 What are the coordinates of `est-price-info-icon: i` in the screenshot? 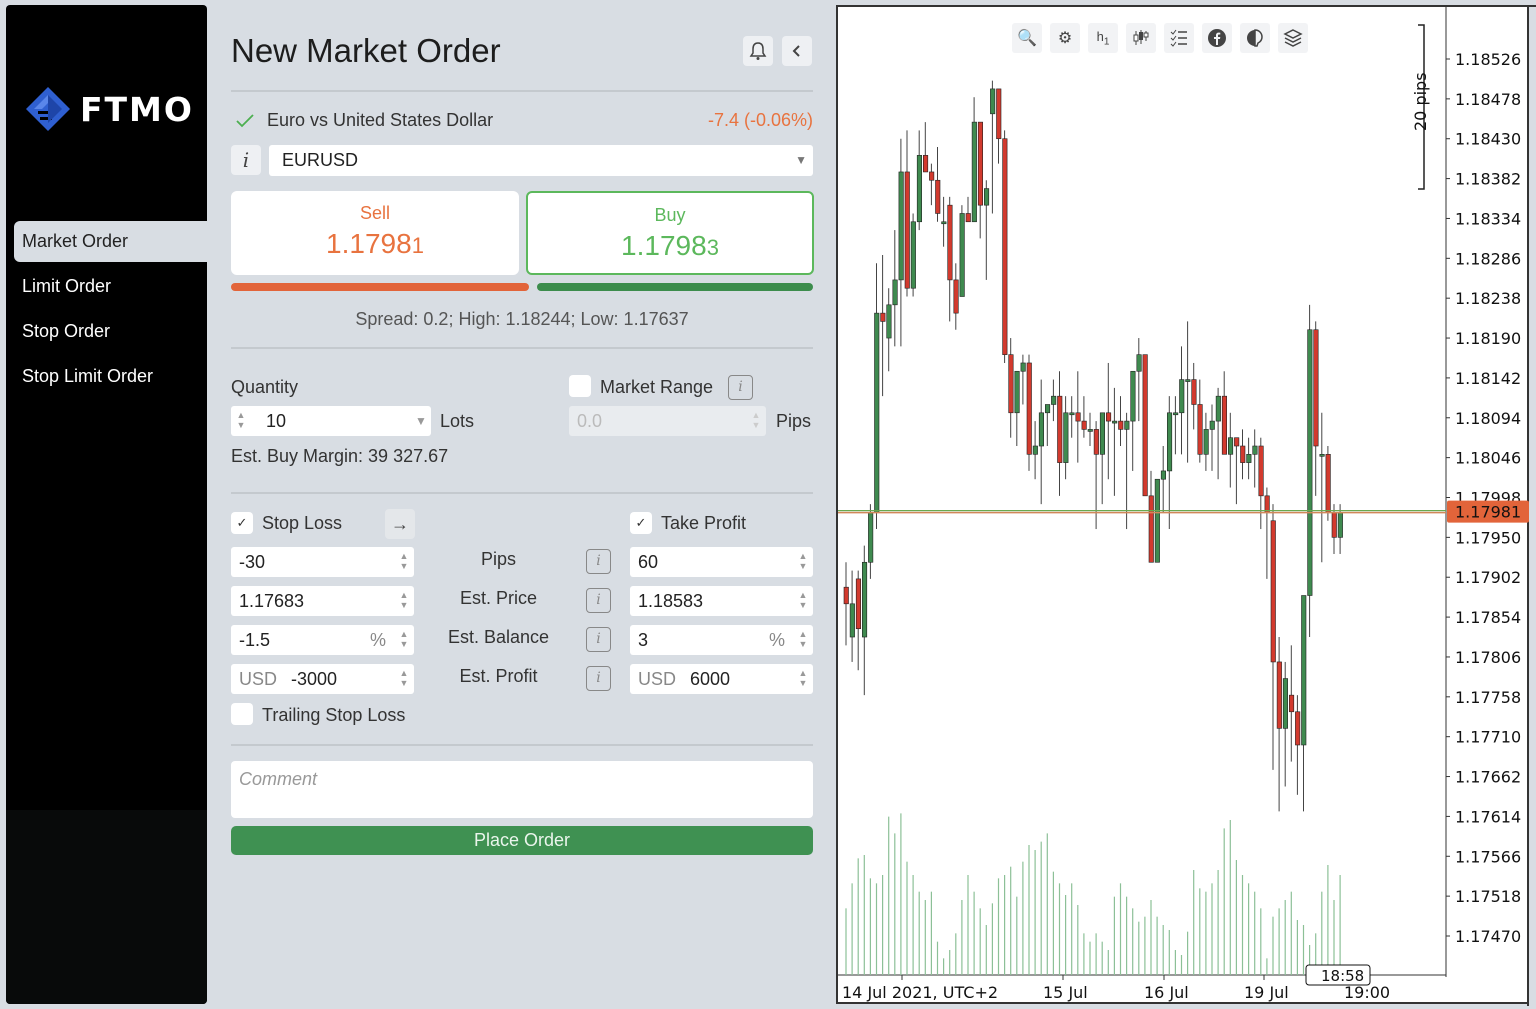 It's located at (598, 600).